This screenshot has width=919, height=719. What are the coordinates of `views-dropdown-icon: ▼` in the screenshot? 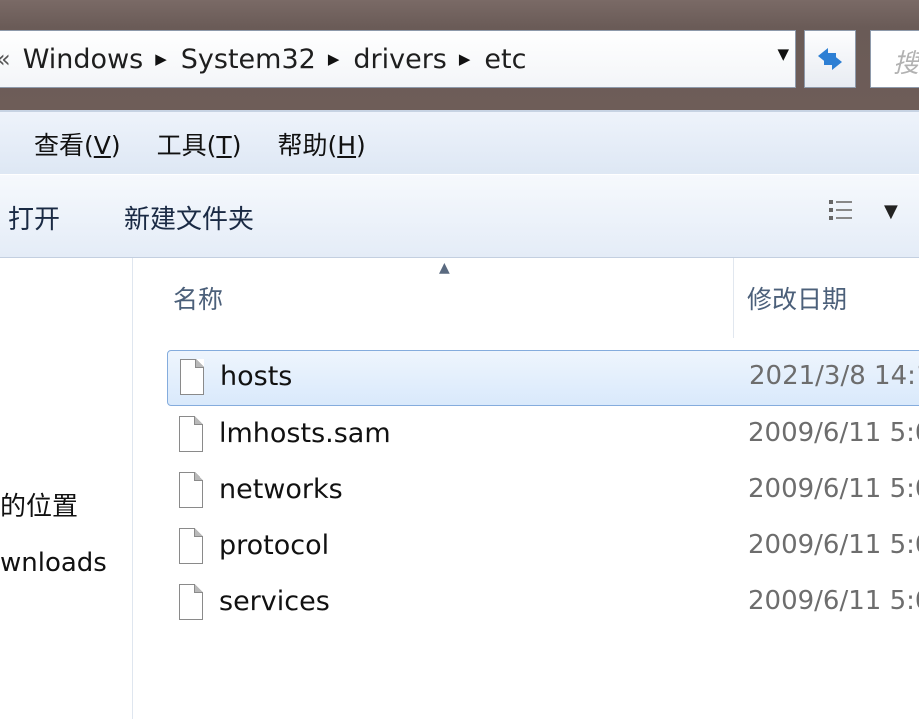 It's located at (891, 211).